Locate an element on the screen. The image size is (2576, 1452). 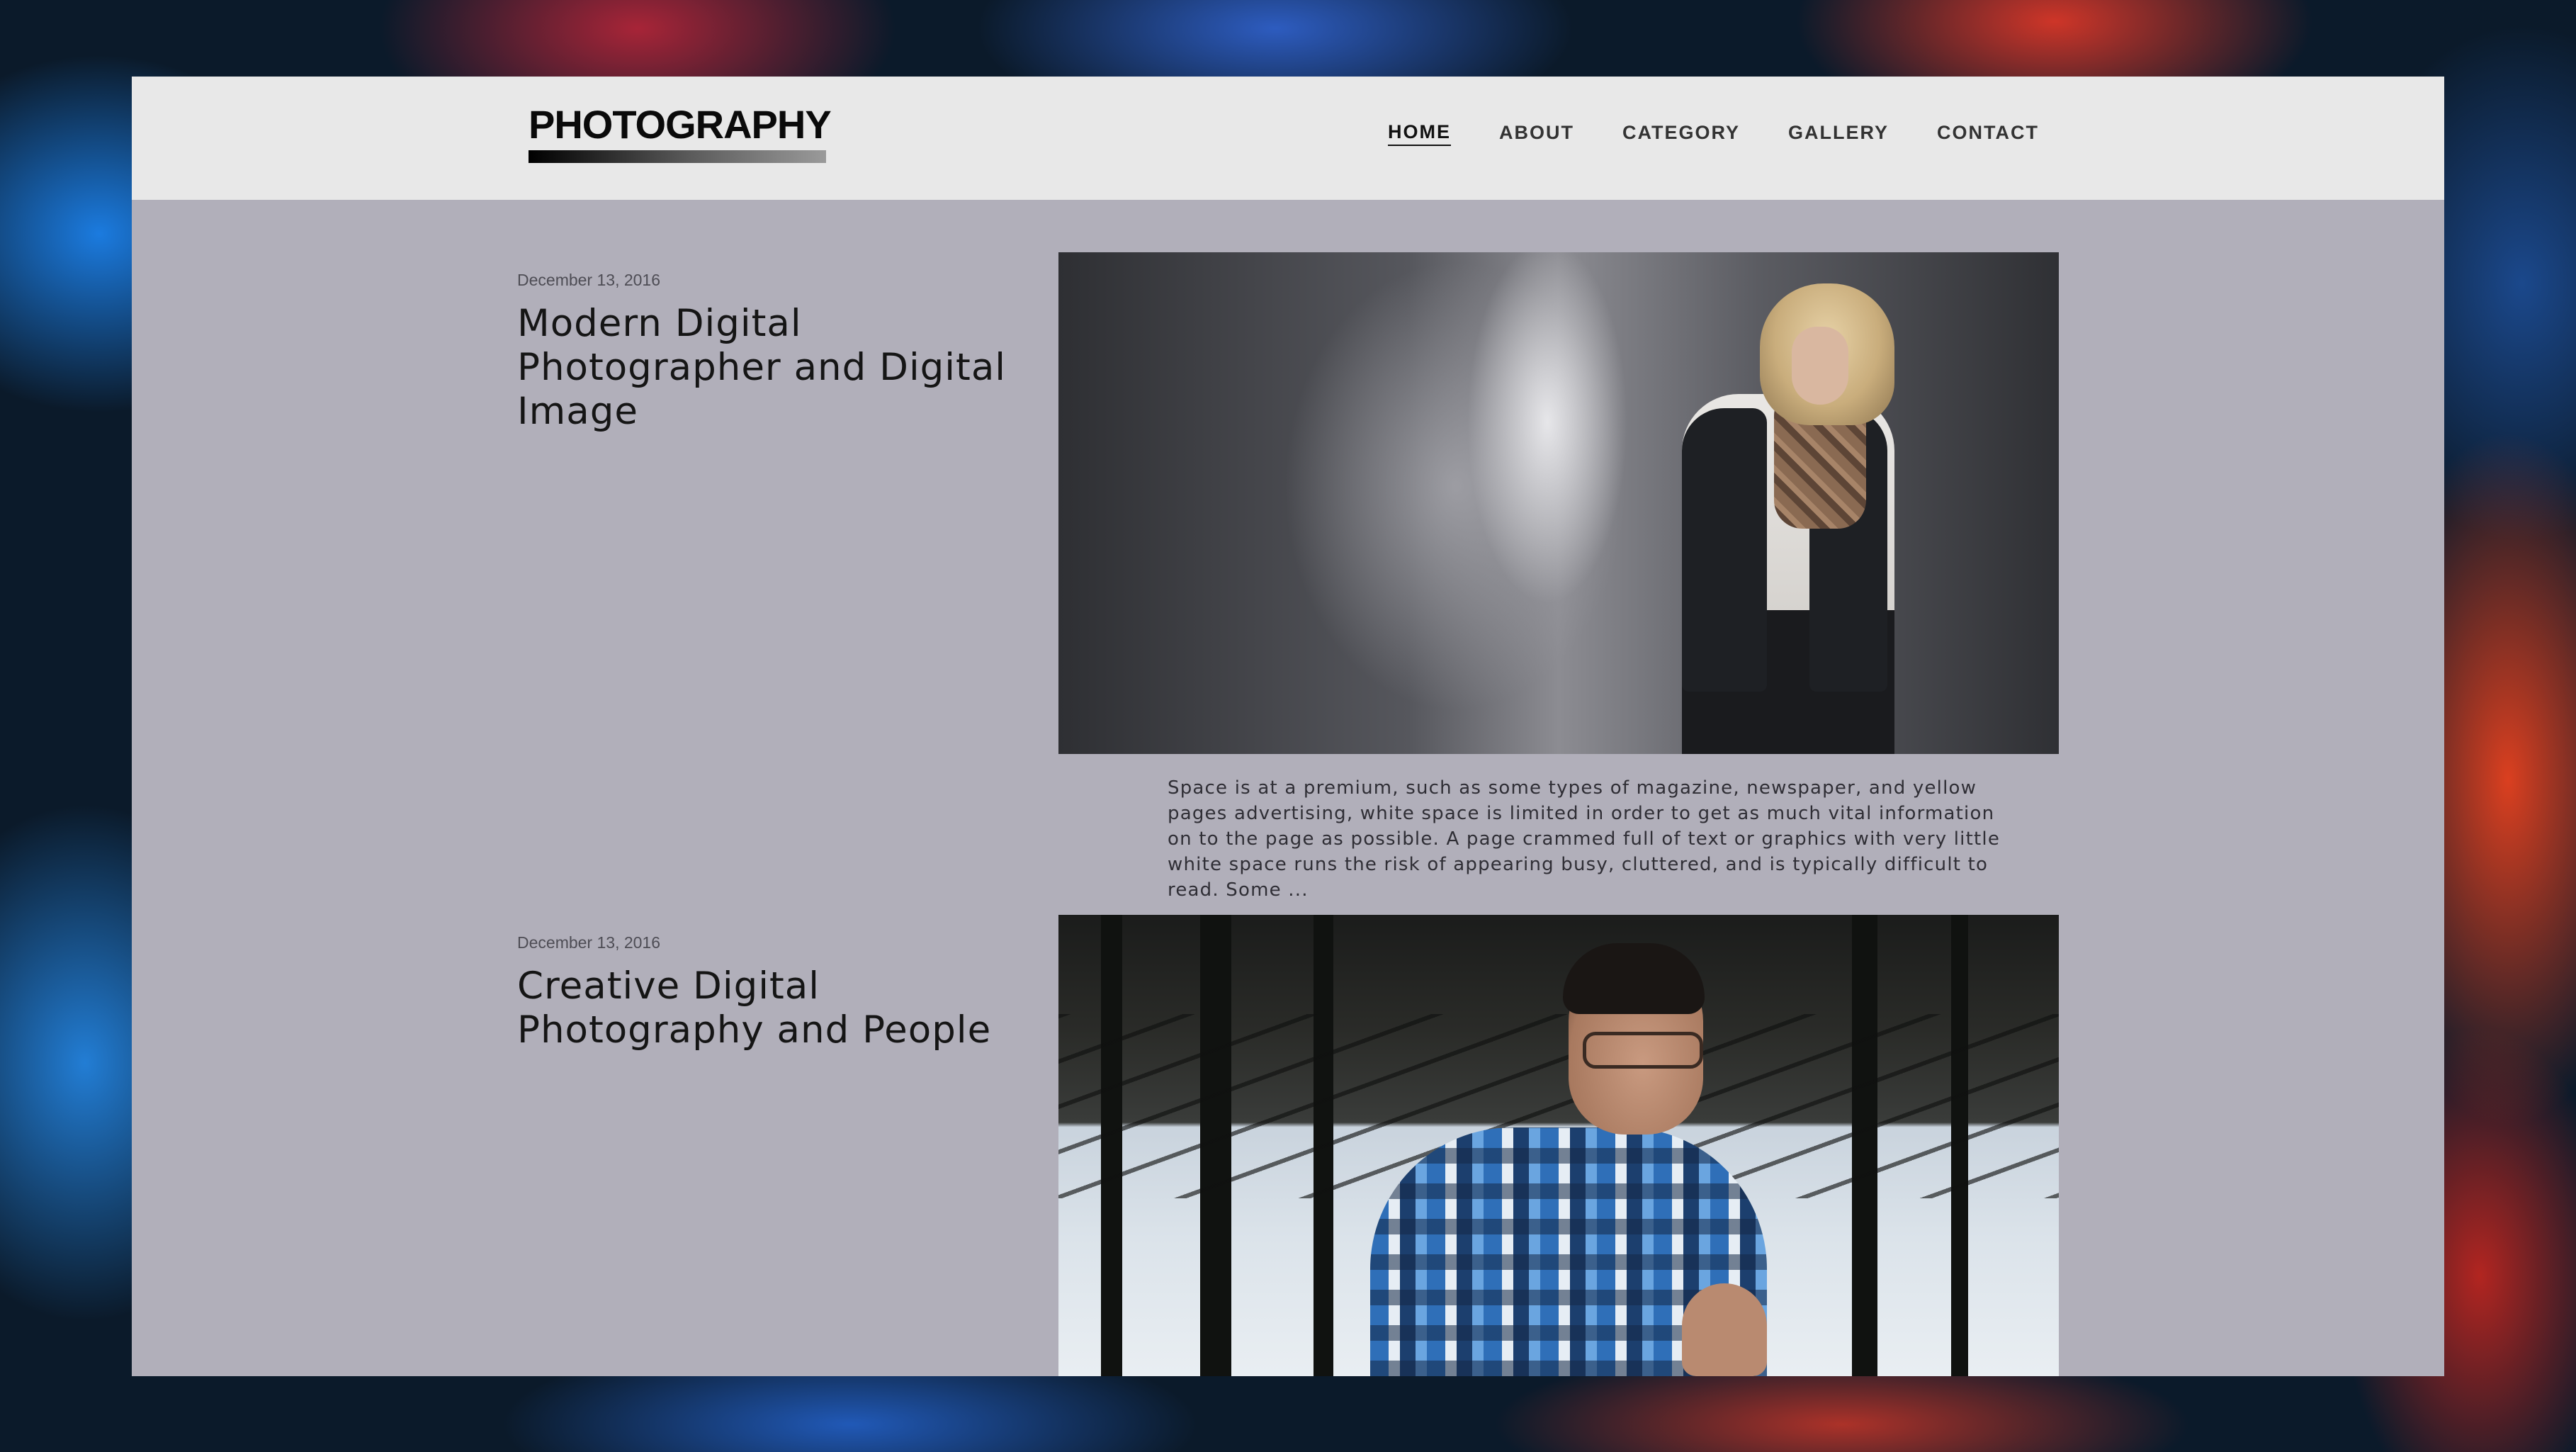
man-in-plaid-shirt-photo is located at coordinates (1558, 1145).